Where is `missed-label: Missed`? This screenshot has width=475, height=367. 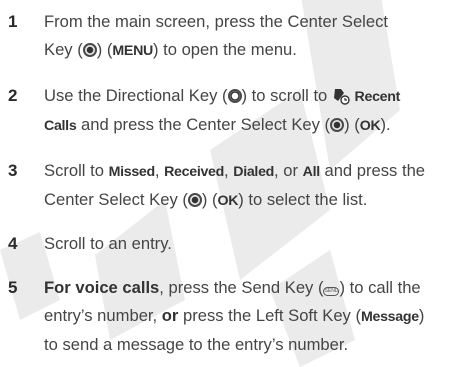 missed-label: Missed is located at coordinates (132, 172).